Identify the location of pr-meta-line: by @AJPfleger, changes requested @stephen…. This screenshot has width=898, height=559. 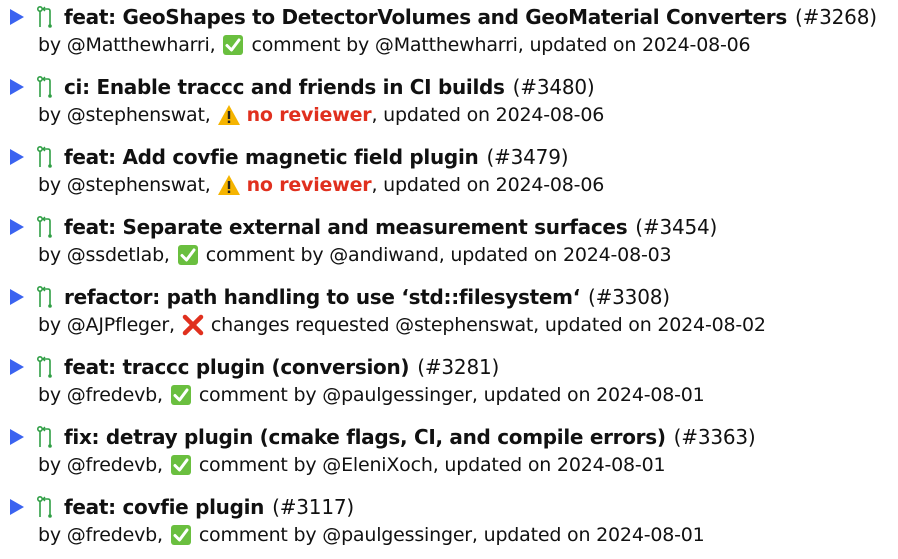
(402, 325).